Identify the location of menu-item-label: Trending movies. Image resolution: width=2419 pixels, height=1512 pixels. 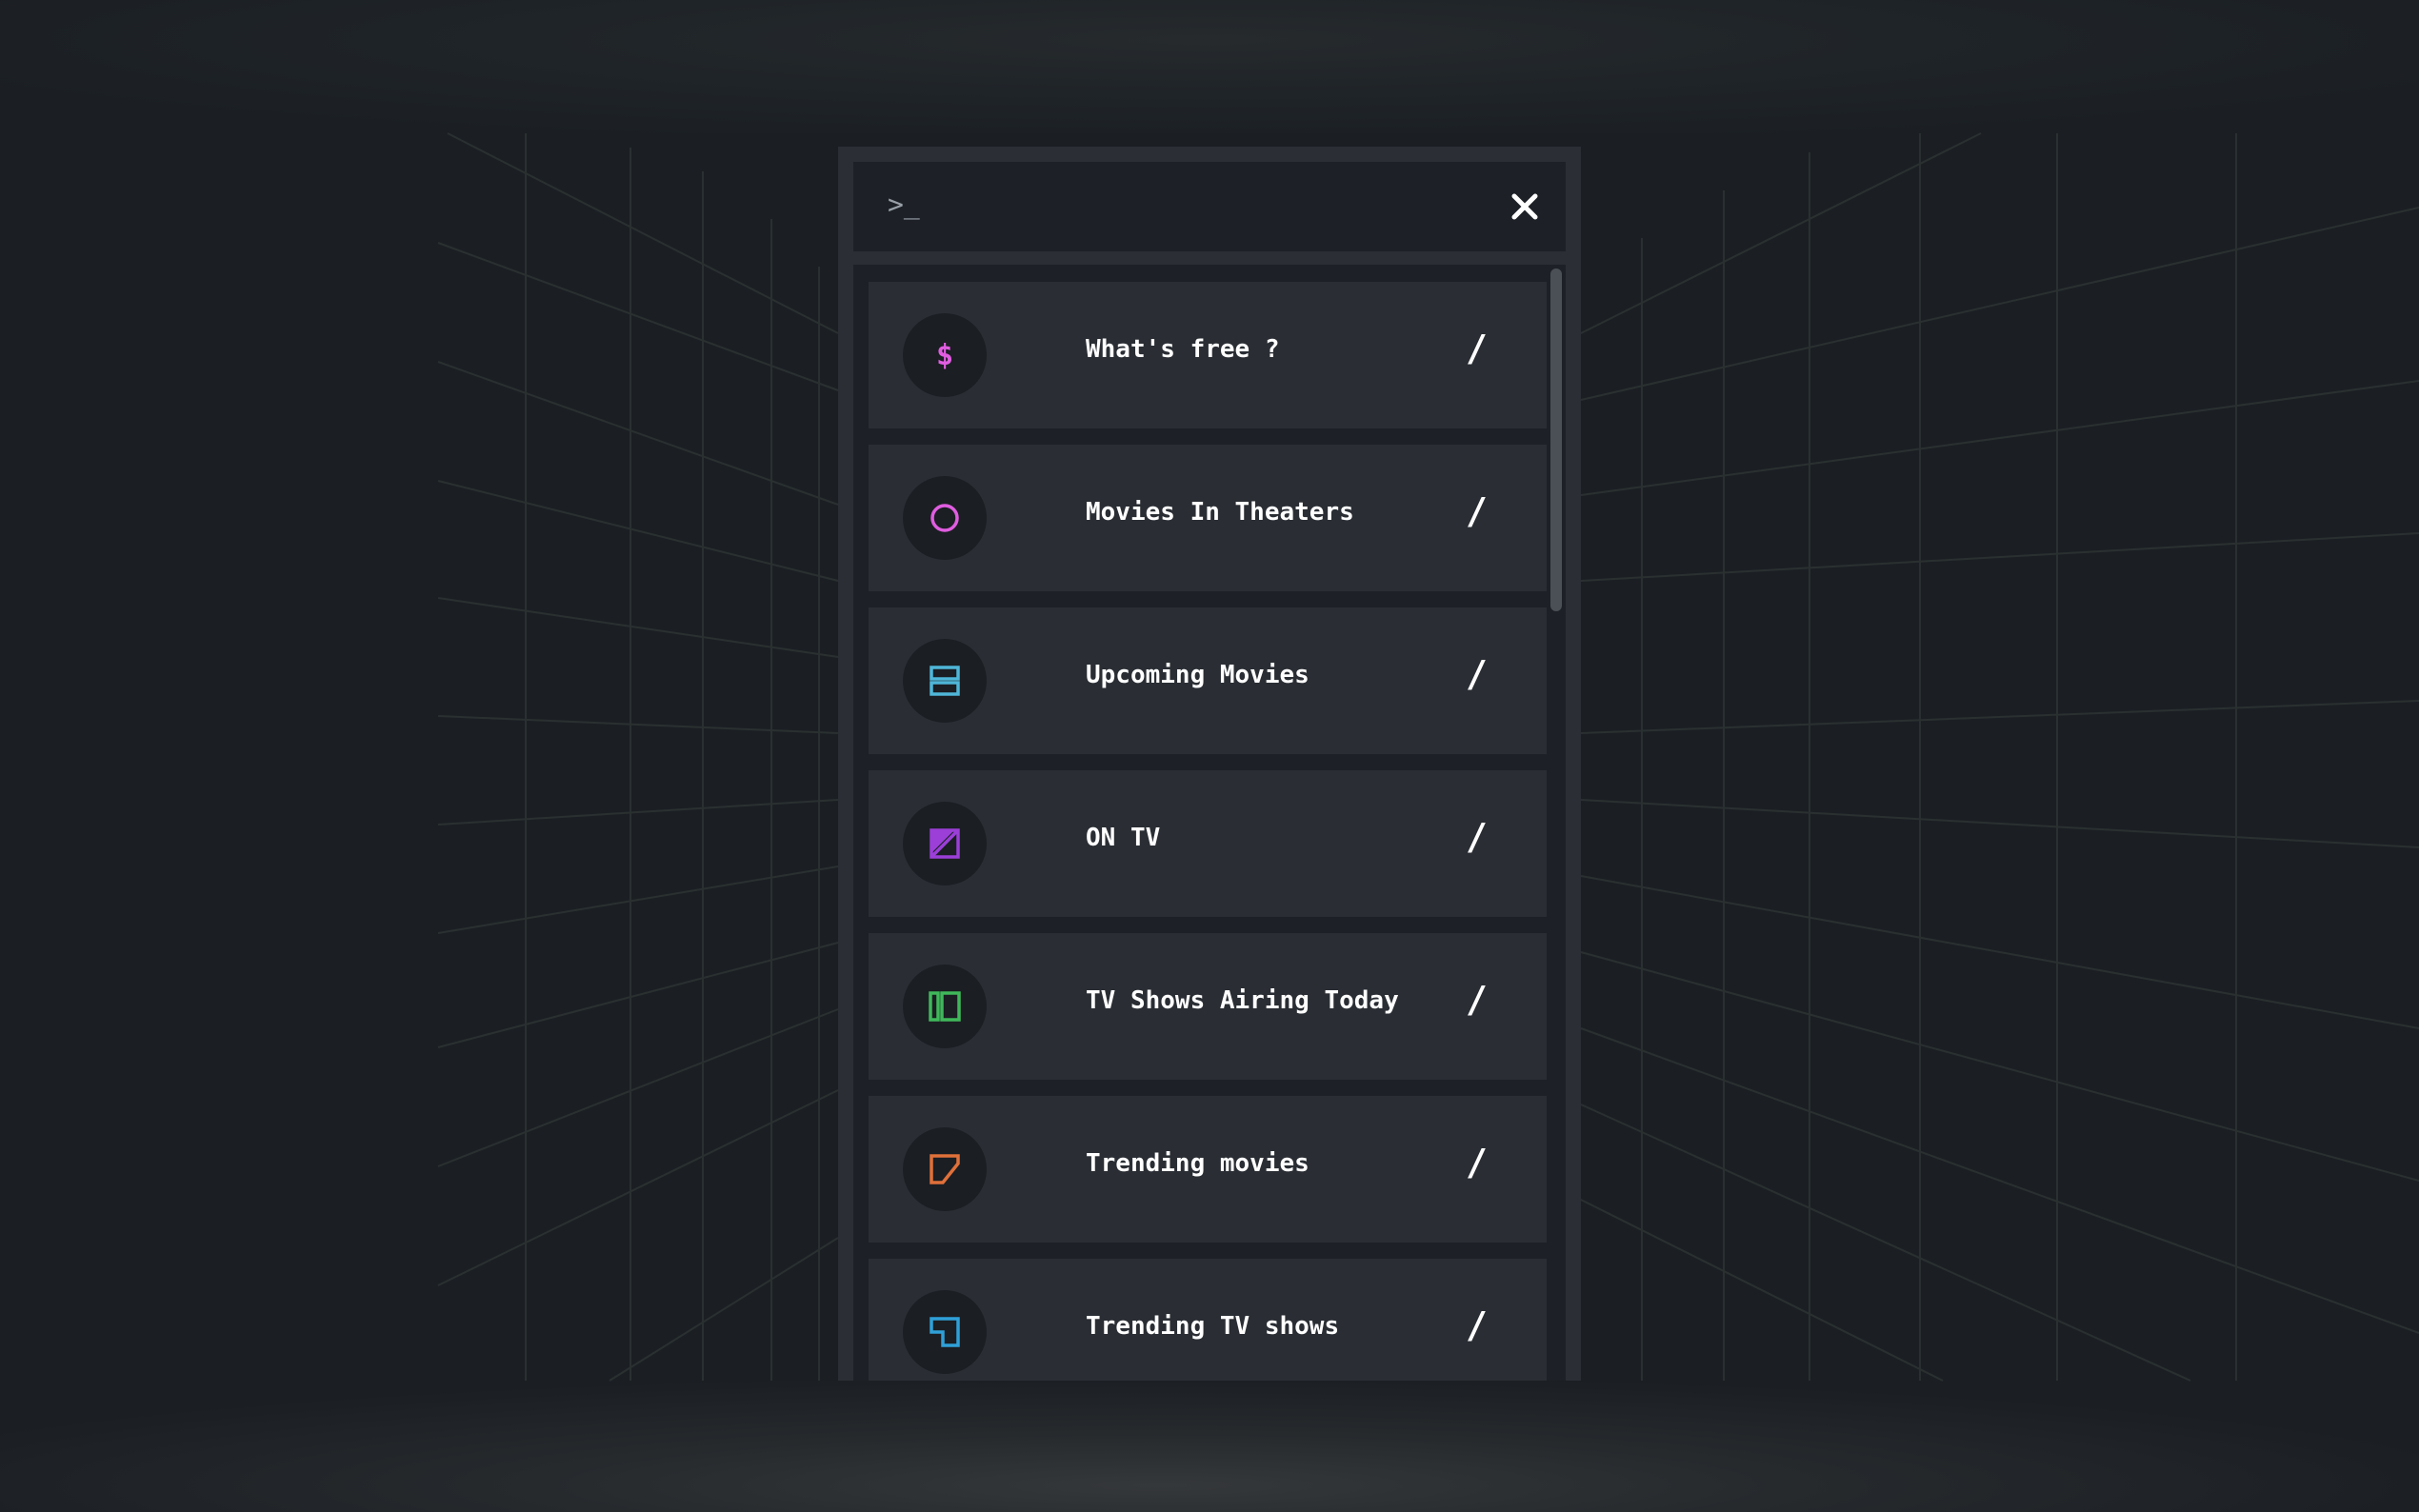
(1197, 1163).